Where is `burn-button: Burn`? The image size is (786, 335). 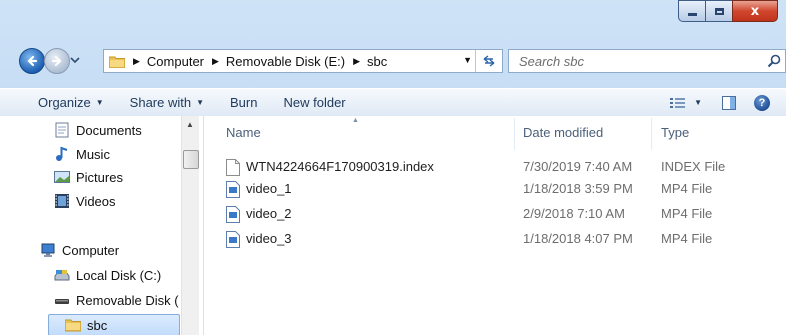
burn-button: Burn is located at coordinates (243, 102).